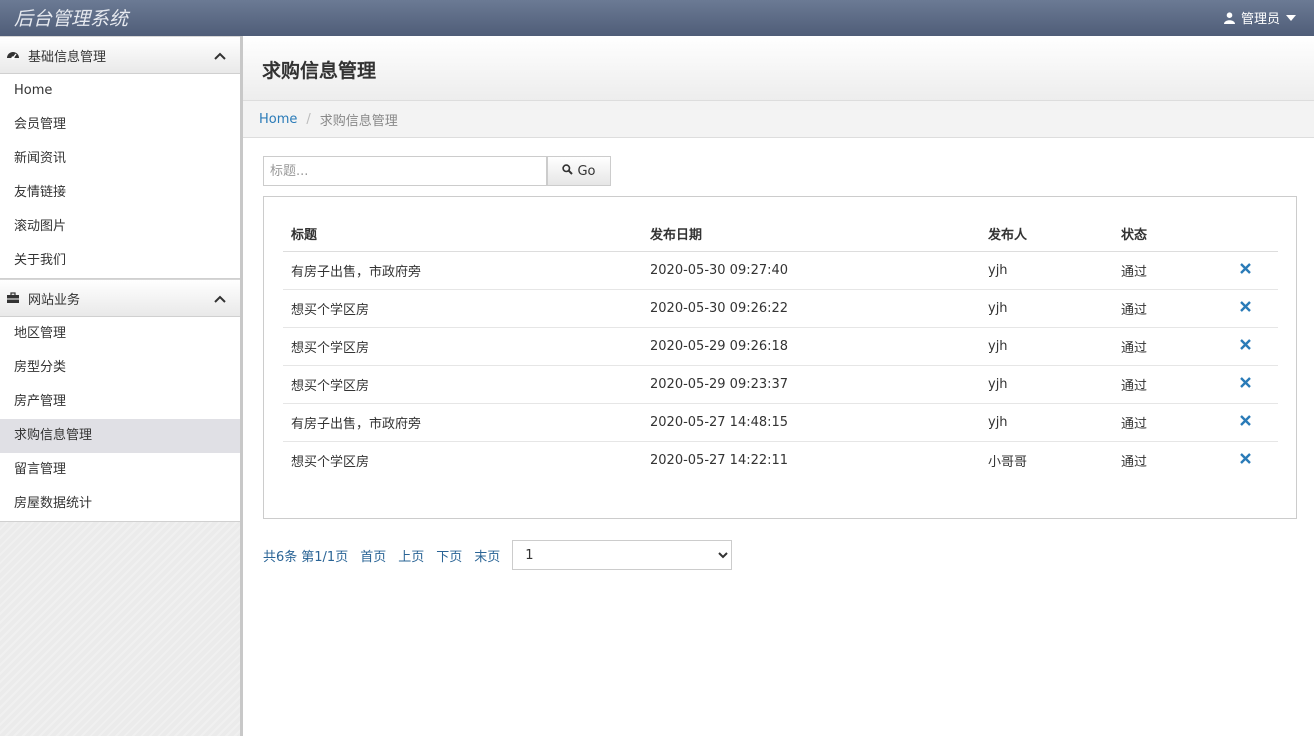 The width and height of the screenshot is (1314, 736). I want to click on search-input, so click(405, 171).